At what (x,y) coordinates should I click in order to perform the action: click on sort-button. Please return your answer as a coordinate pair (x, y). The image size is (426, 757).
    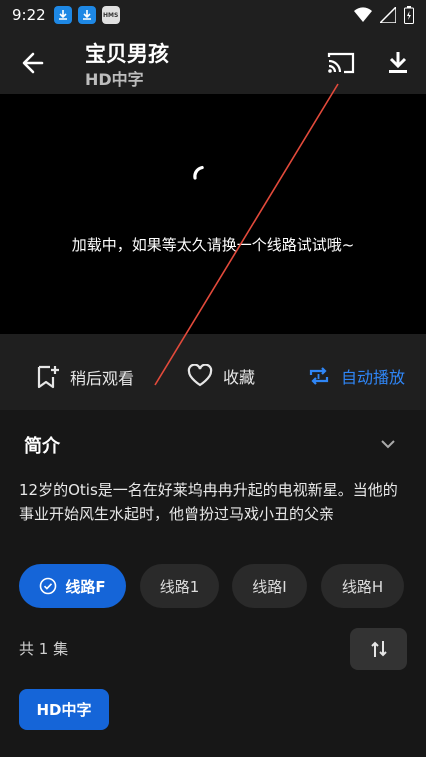
    Looking at the image, I should click on (378, 649).